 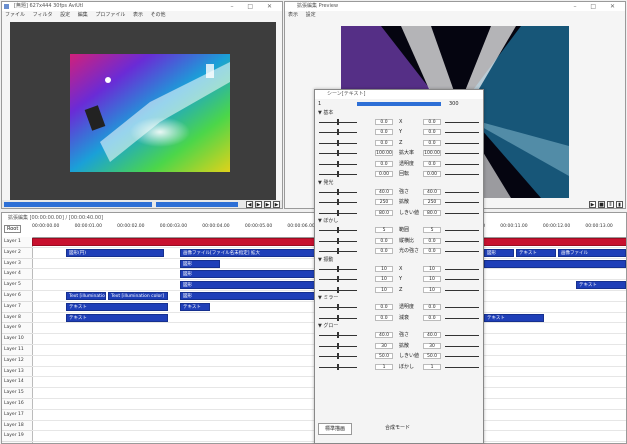 I want to click on layer-label: Layer 17, so click(x=17, y=415).